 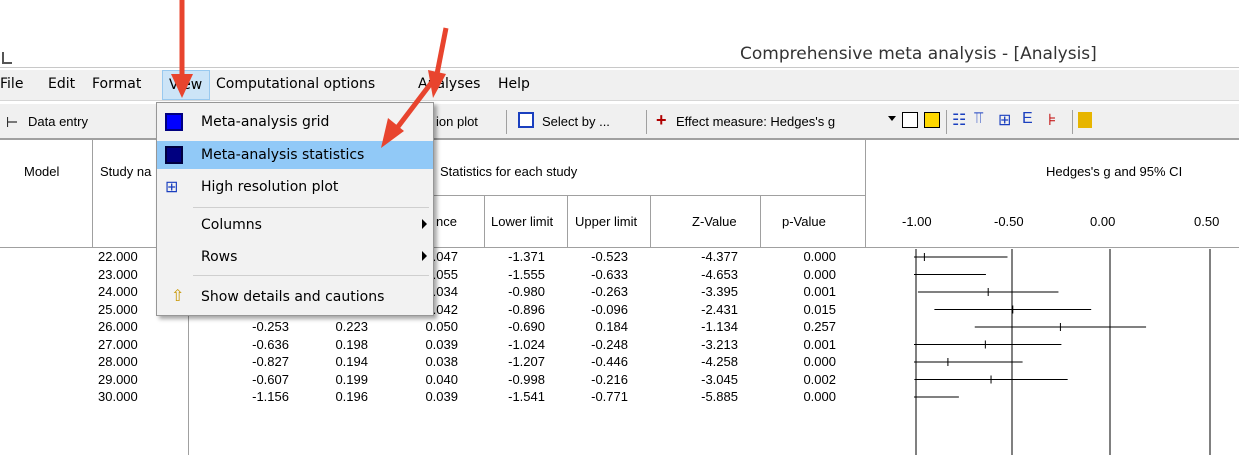 What do you see at coordinates (310, 74) in the screenshot?
I see `annotation-arrows` at bounding box center [310, 74].